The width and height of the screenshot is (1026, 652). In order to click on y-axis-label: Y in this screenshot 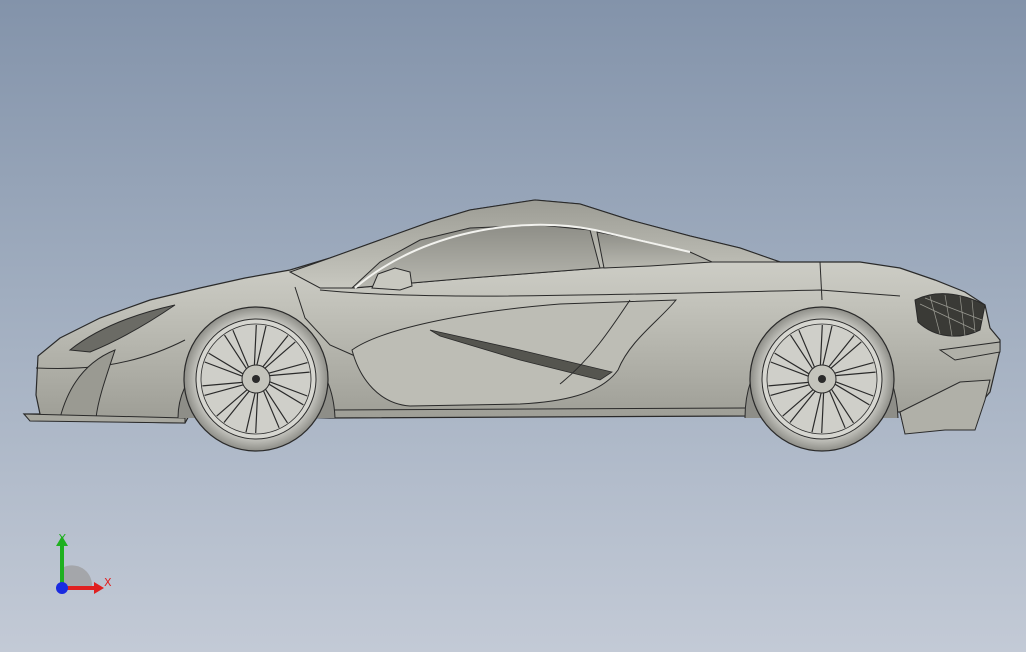, I will do `click(62, 538)`.